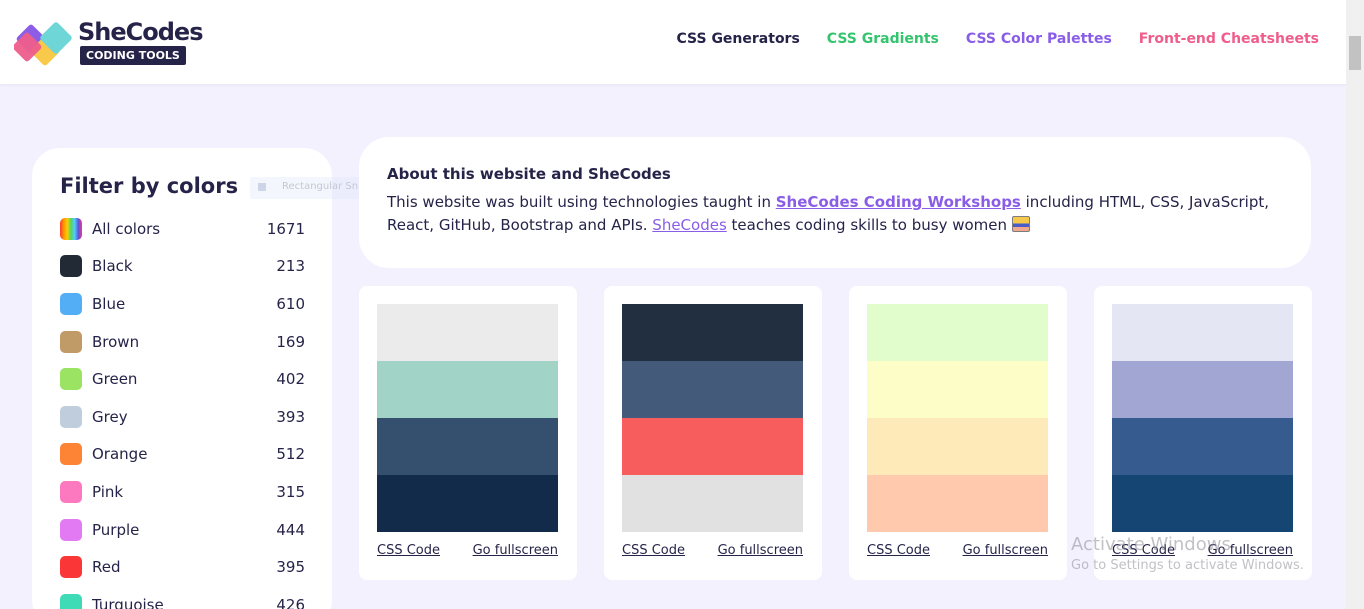 The height and width of the screenshot is (609, 1364). What do you see at coordinates (1039, 39) in the screenshot?
I see `nav-css-color-palettes: CSS Color Palettes` at bounding box center [1039, 39].